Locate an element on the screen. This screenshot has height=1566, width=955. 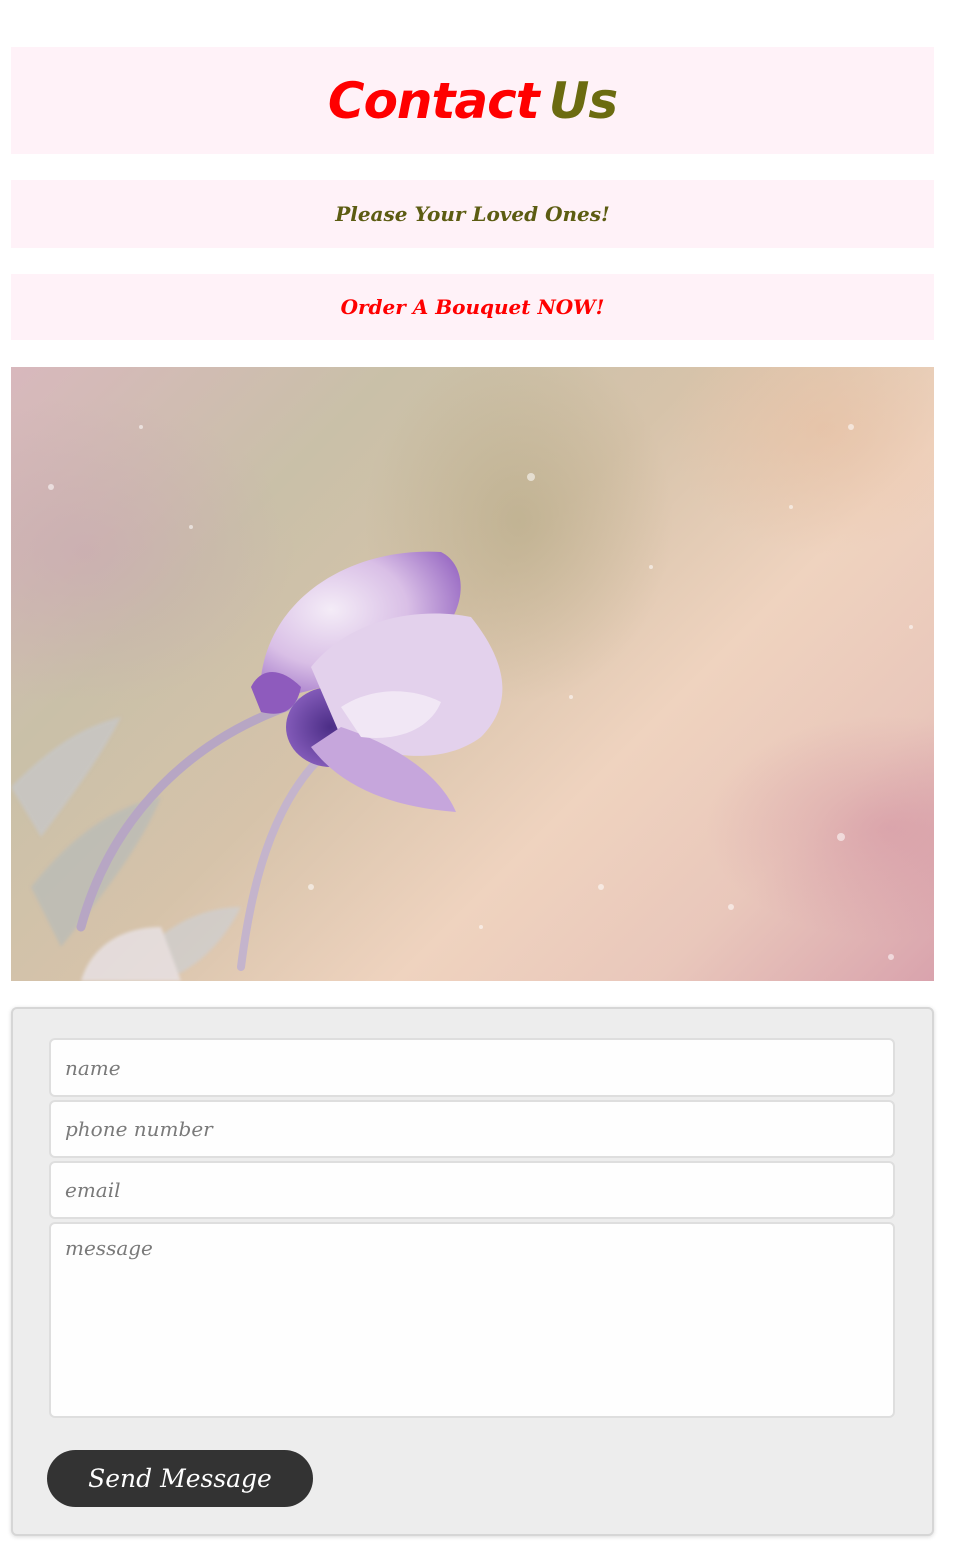
flower-stem-secondary is located at coordinates (281, 862).